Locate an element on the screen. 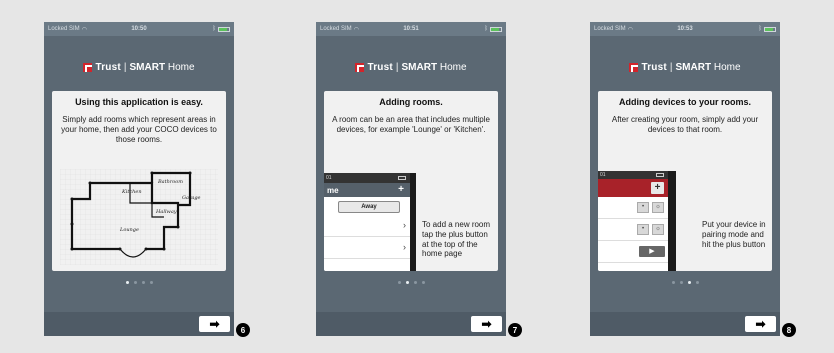  step-number-badge: 8 is located at coordinates (789, 330).